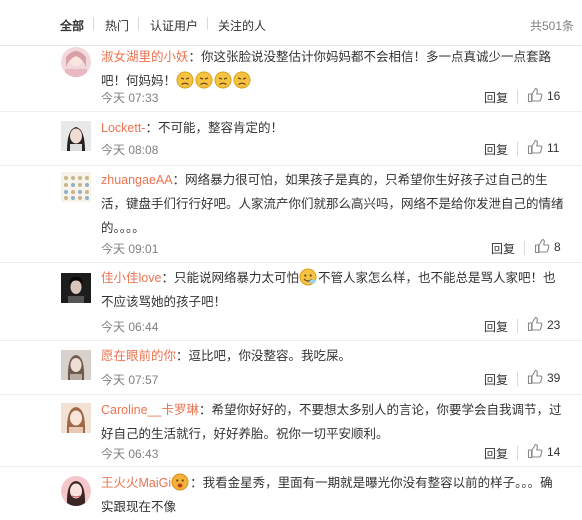  Describe the element at coordinates (137, 180) in the screenshot. I see `comment-username: zhuangaeAA` at that location.